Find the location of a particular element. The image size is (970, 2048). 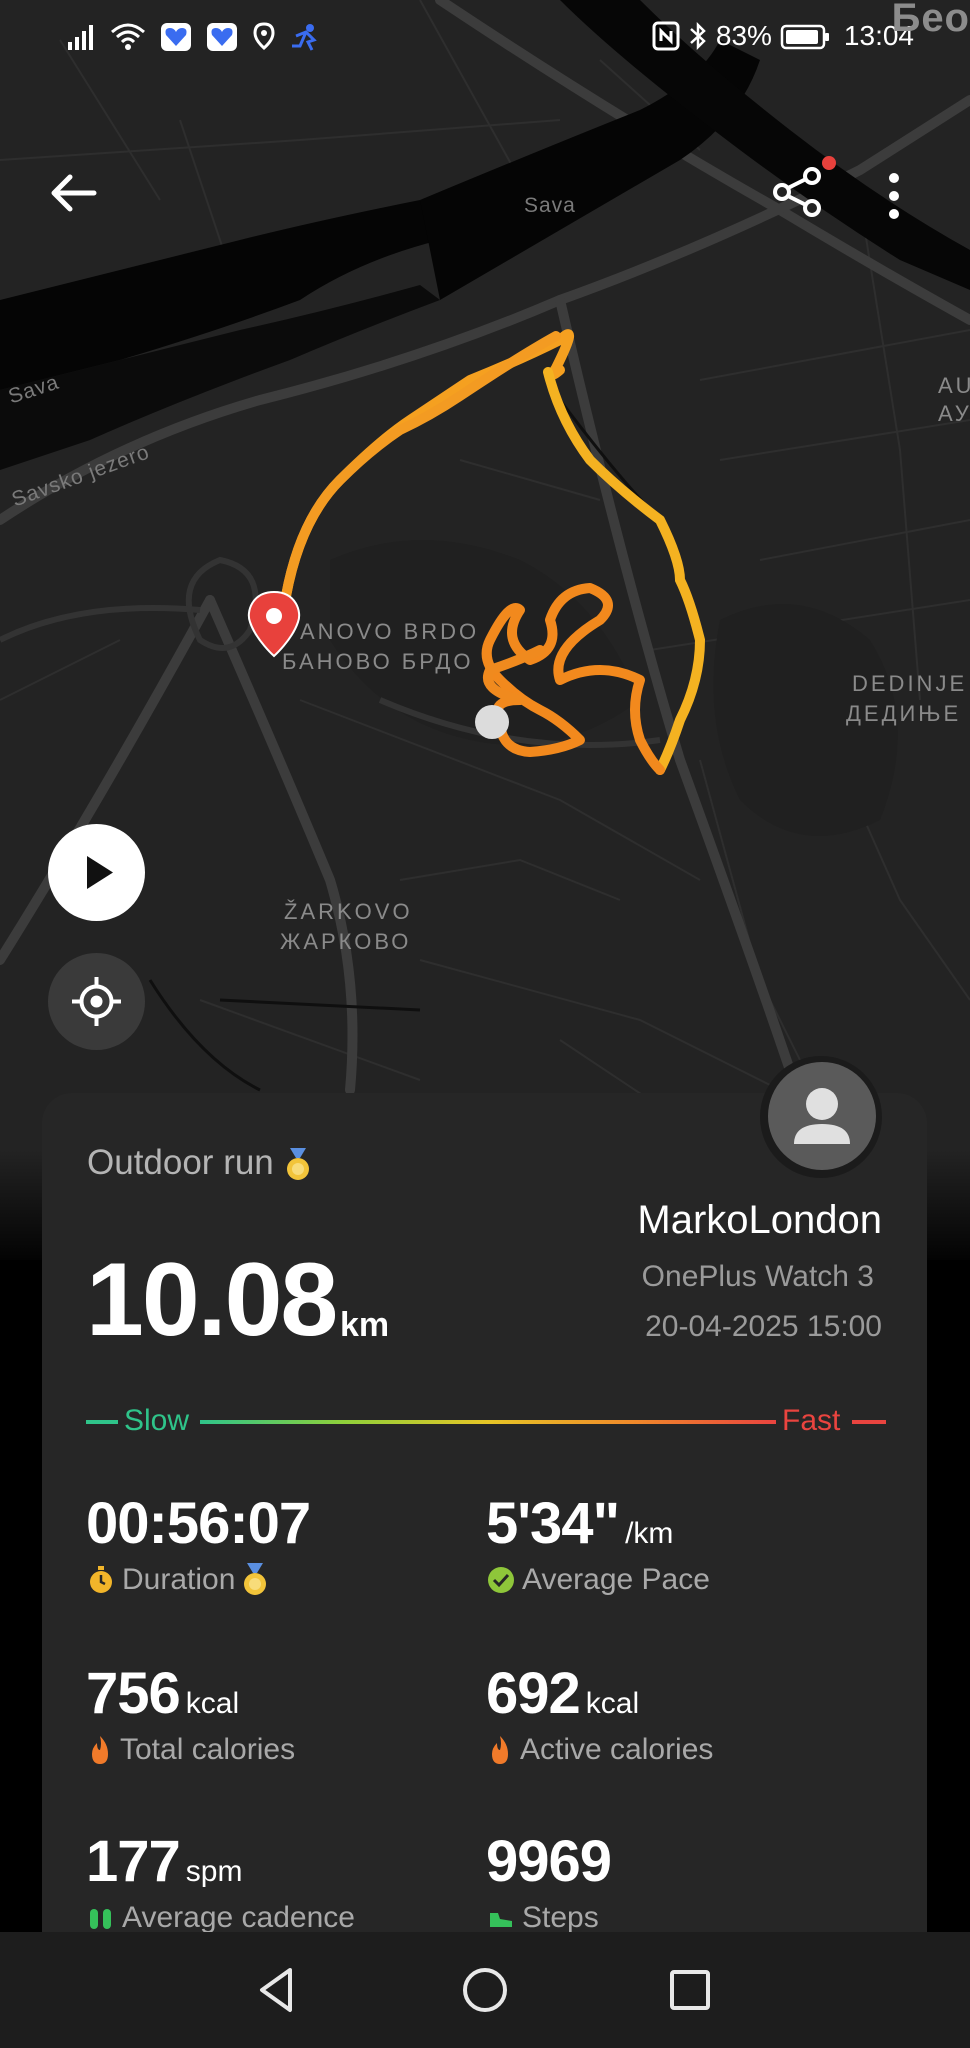

stat-total-calories-label-text: Total calories is located at coordinates (208, 1749).